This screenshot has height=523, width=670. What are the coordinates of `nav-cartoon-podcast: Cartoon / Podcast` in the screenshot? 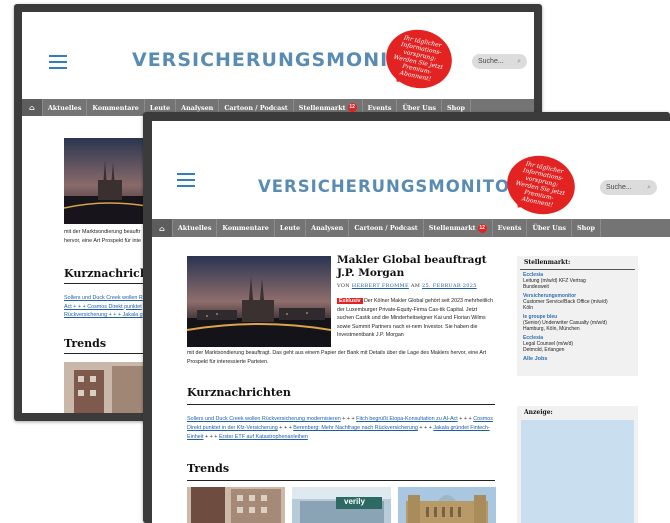 It's located at (386, 228).